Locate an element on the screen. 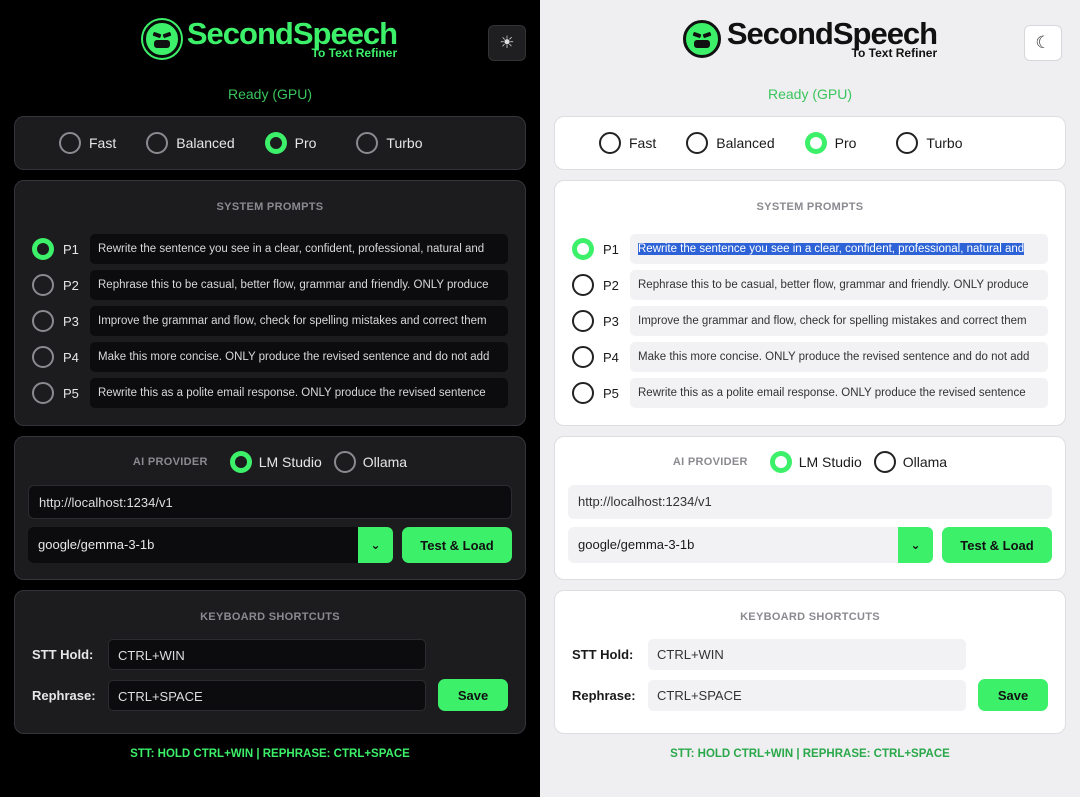 The height and width of the screenshot is (797, 1080). header: SecondSpeech To Text Refiner ☾ is located at coordinates (810, 40).